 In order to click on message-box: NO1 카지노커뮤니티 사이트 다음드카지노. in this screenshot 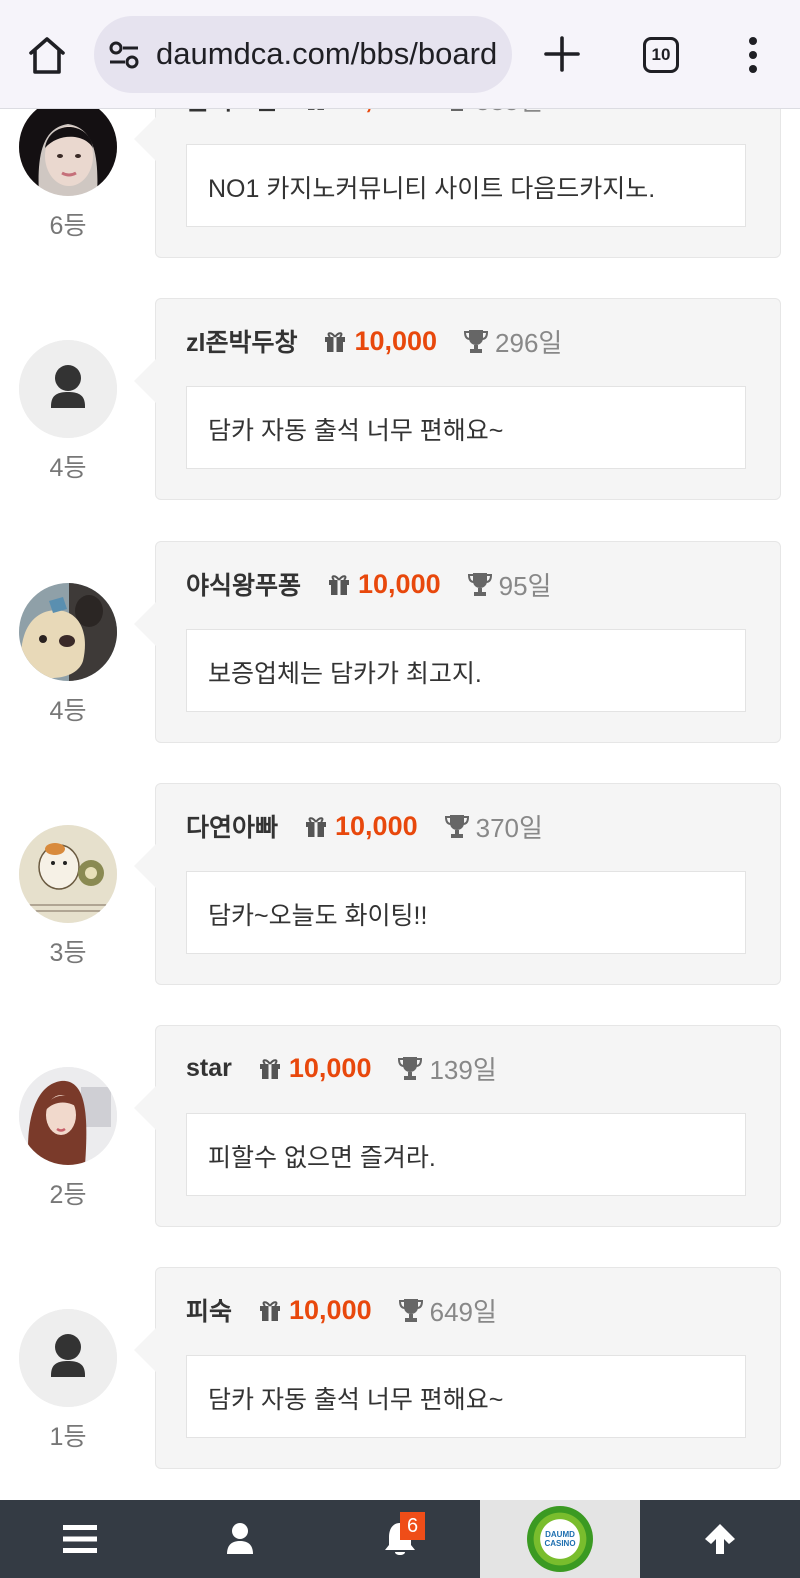, I will do `click(466, 185)`.